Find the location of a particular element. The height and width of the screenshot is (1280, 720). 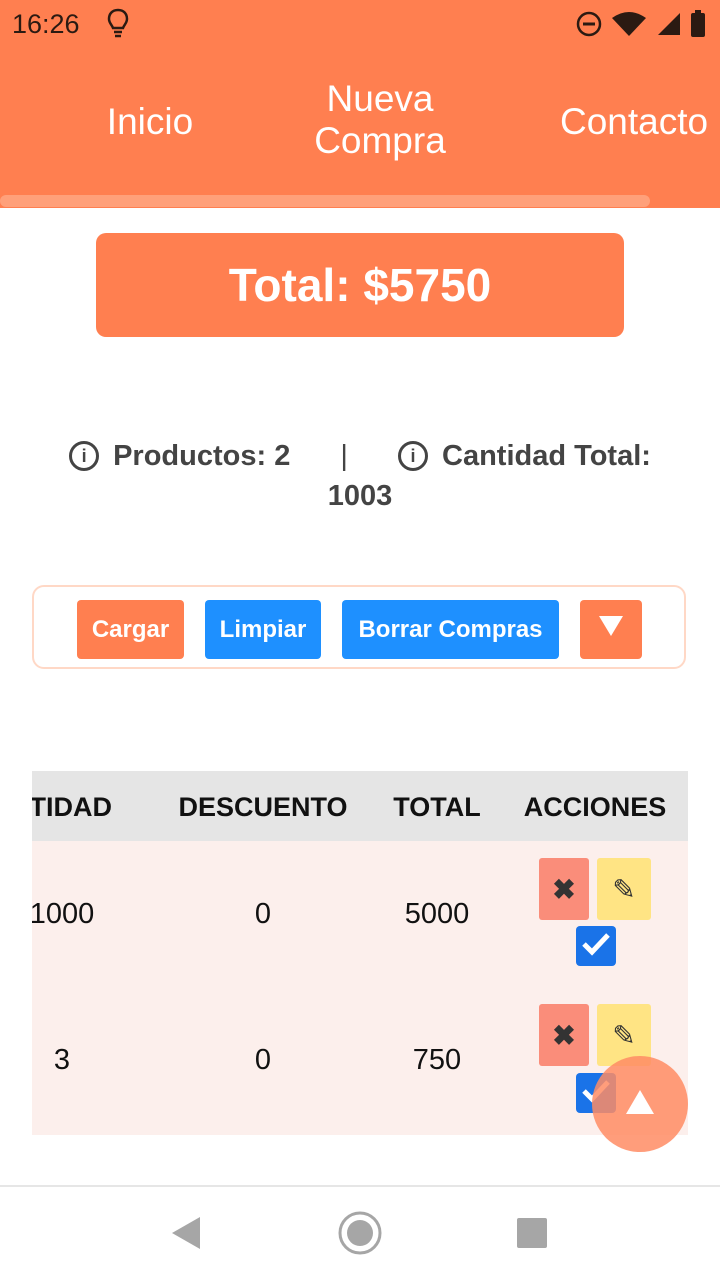

back-icon is located at coordinates (186, 1235).